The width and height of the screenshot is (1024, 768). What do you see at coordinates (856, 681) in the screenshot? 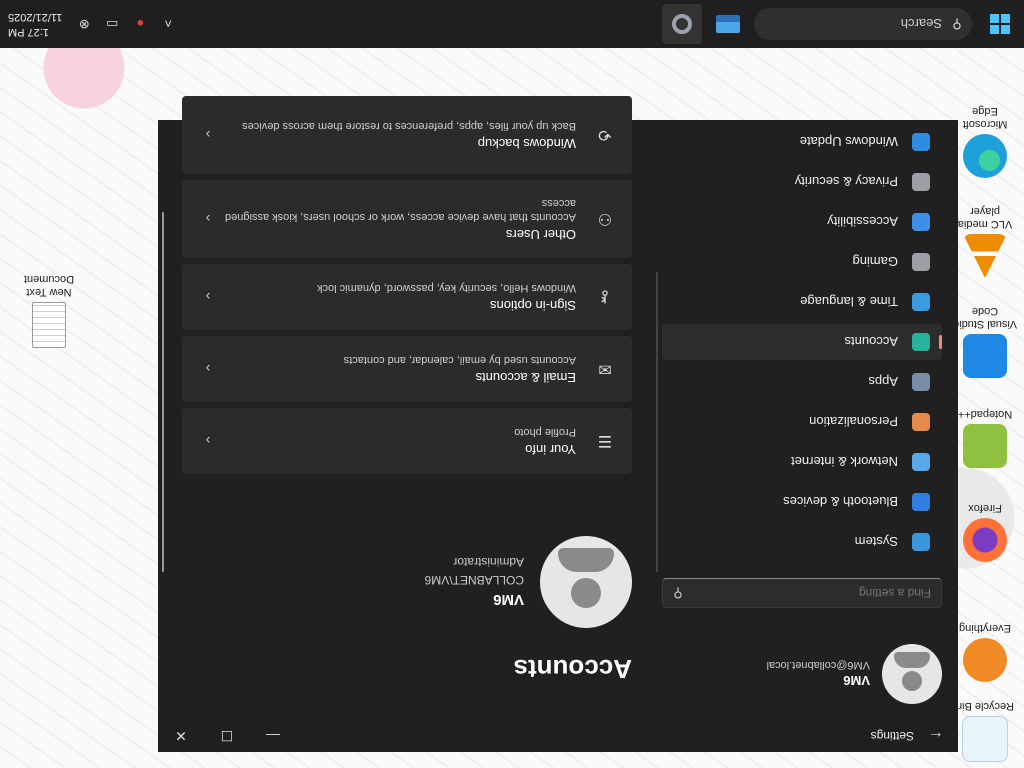
I see `user-name: VM6` at bounding box center [856, 681].